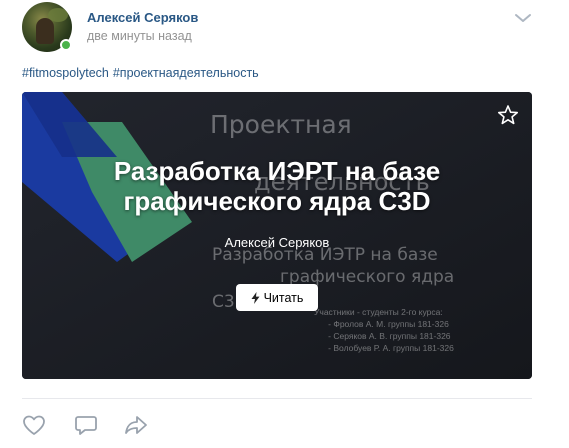 Image resolution: width=569 pixels, height=448 pixels. What do you see at coordinates (86, 425) in the screenshot?
I see `comment-icon` at bounding box center [86, 425].